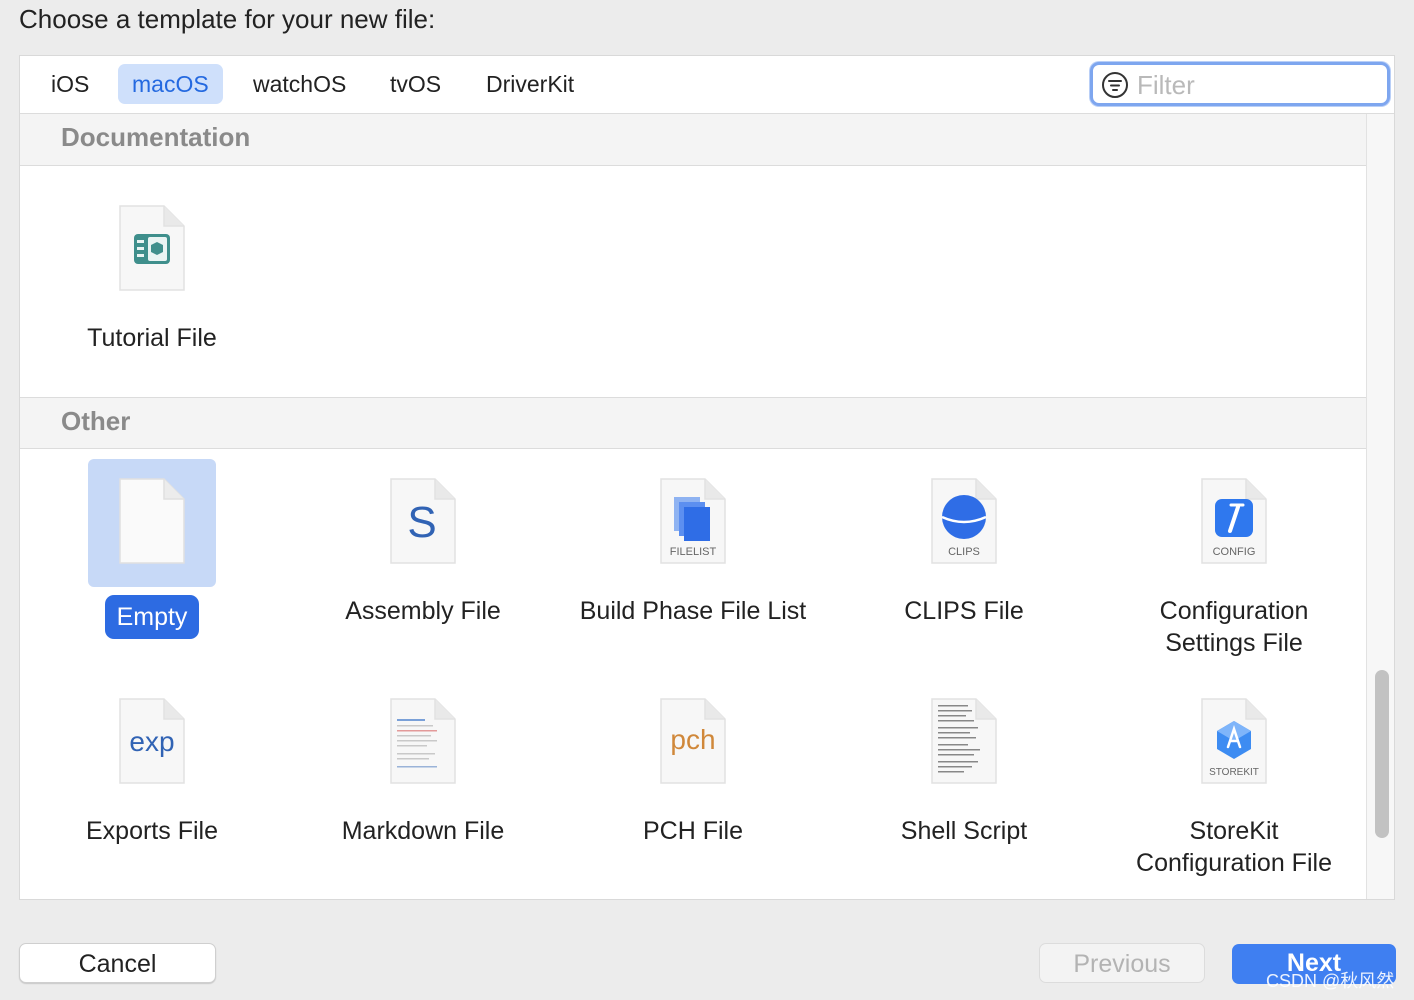 The image size is (1414, 1000). I want to click on filelist-icon: FILELIST, so click(693, 521).